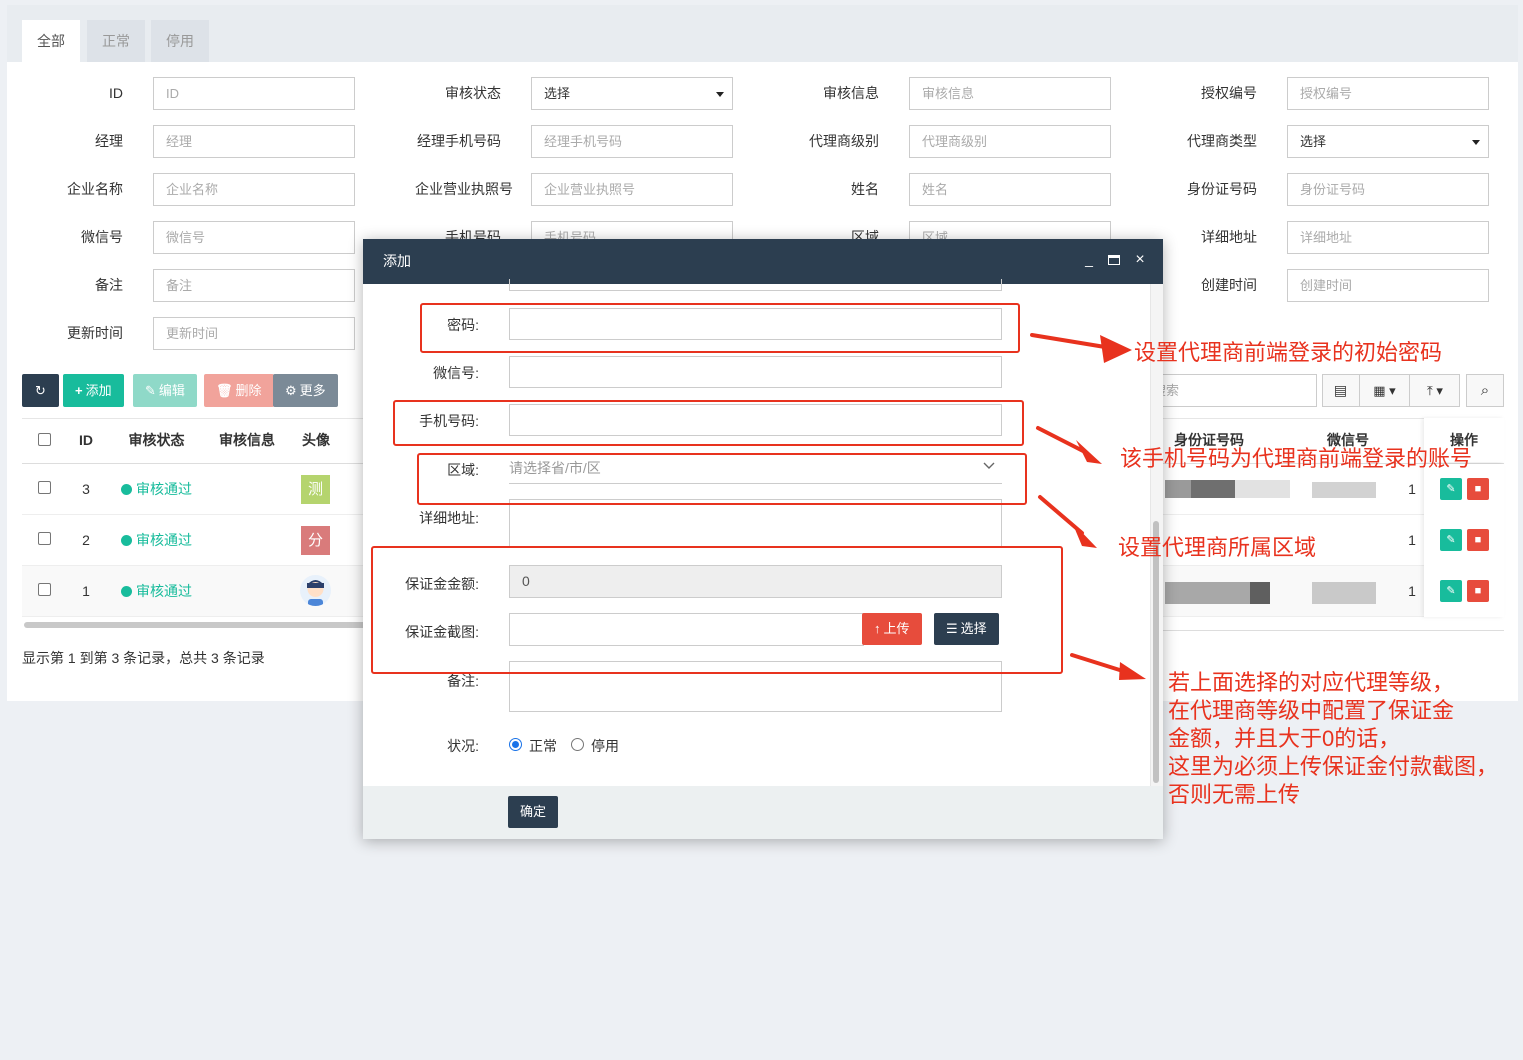  What do you see at coordinates (1217, 547) in the screenshot?
I see `annotation-region: 设置代理商所属区域` at bounding box center [1217, 547].